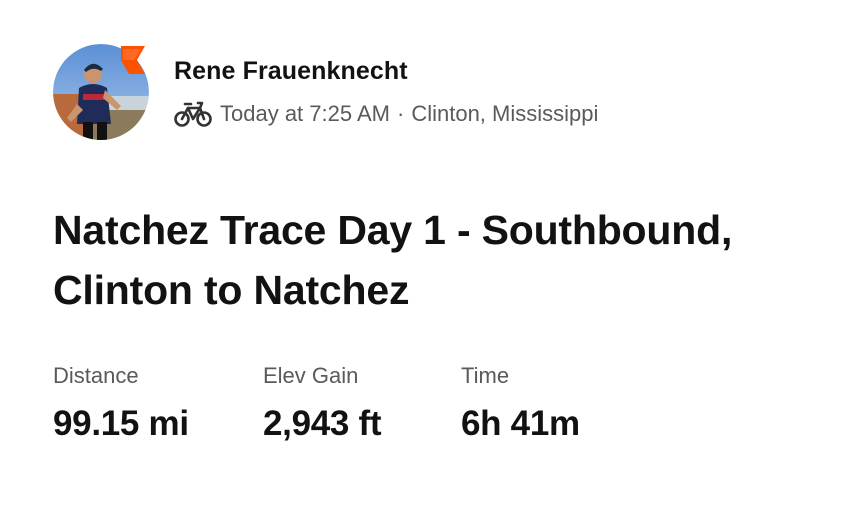 The width and height of the screenshot is (857, 505). I want to click on stat-elev-gain: Elev Gain 2,943 ft, so click(362, 404).